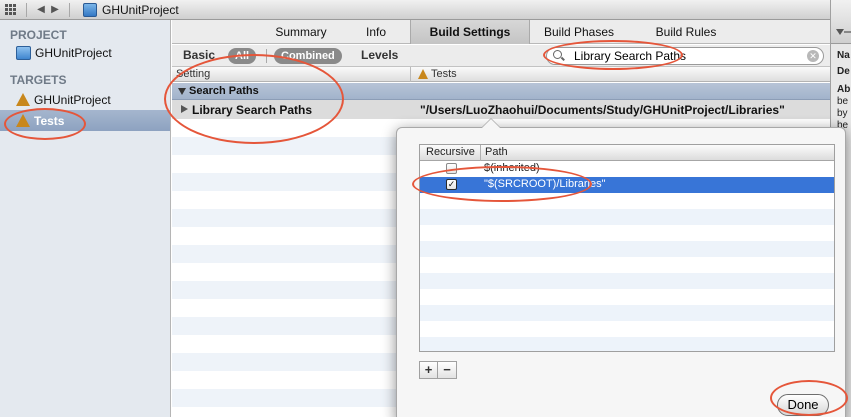 The width and height of the screenshot is (851, 417). What do you see at coordinates (38, 80) in the screenshot?
I see `targets-section-header: TARGETS` at bounding box center [38, 80].